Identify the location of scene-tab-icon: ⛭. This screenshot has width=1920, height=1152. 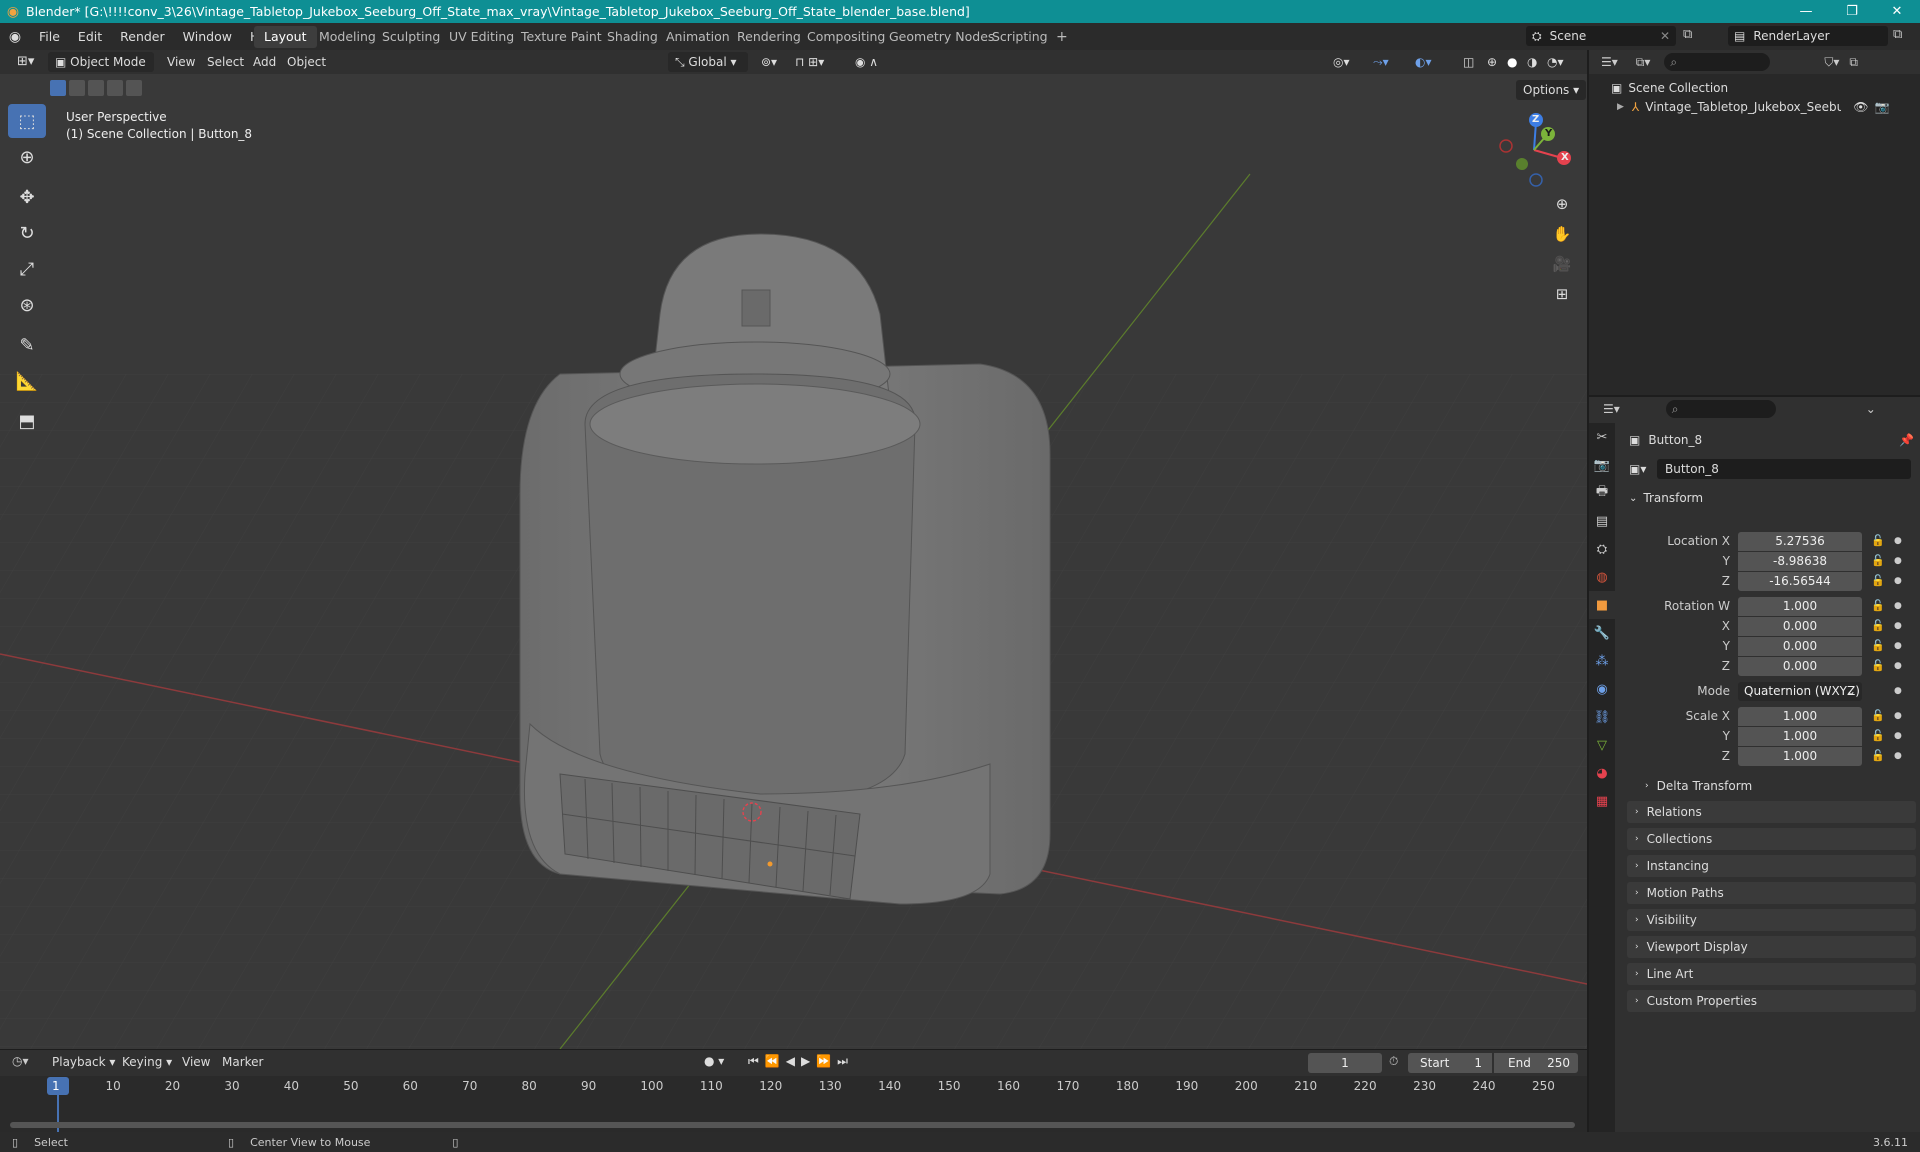
(1602, 549).